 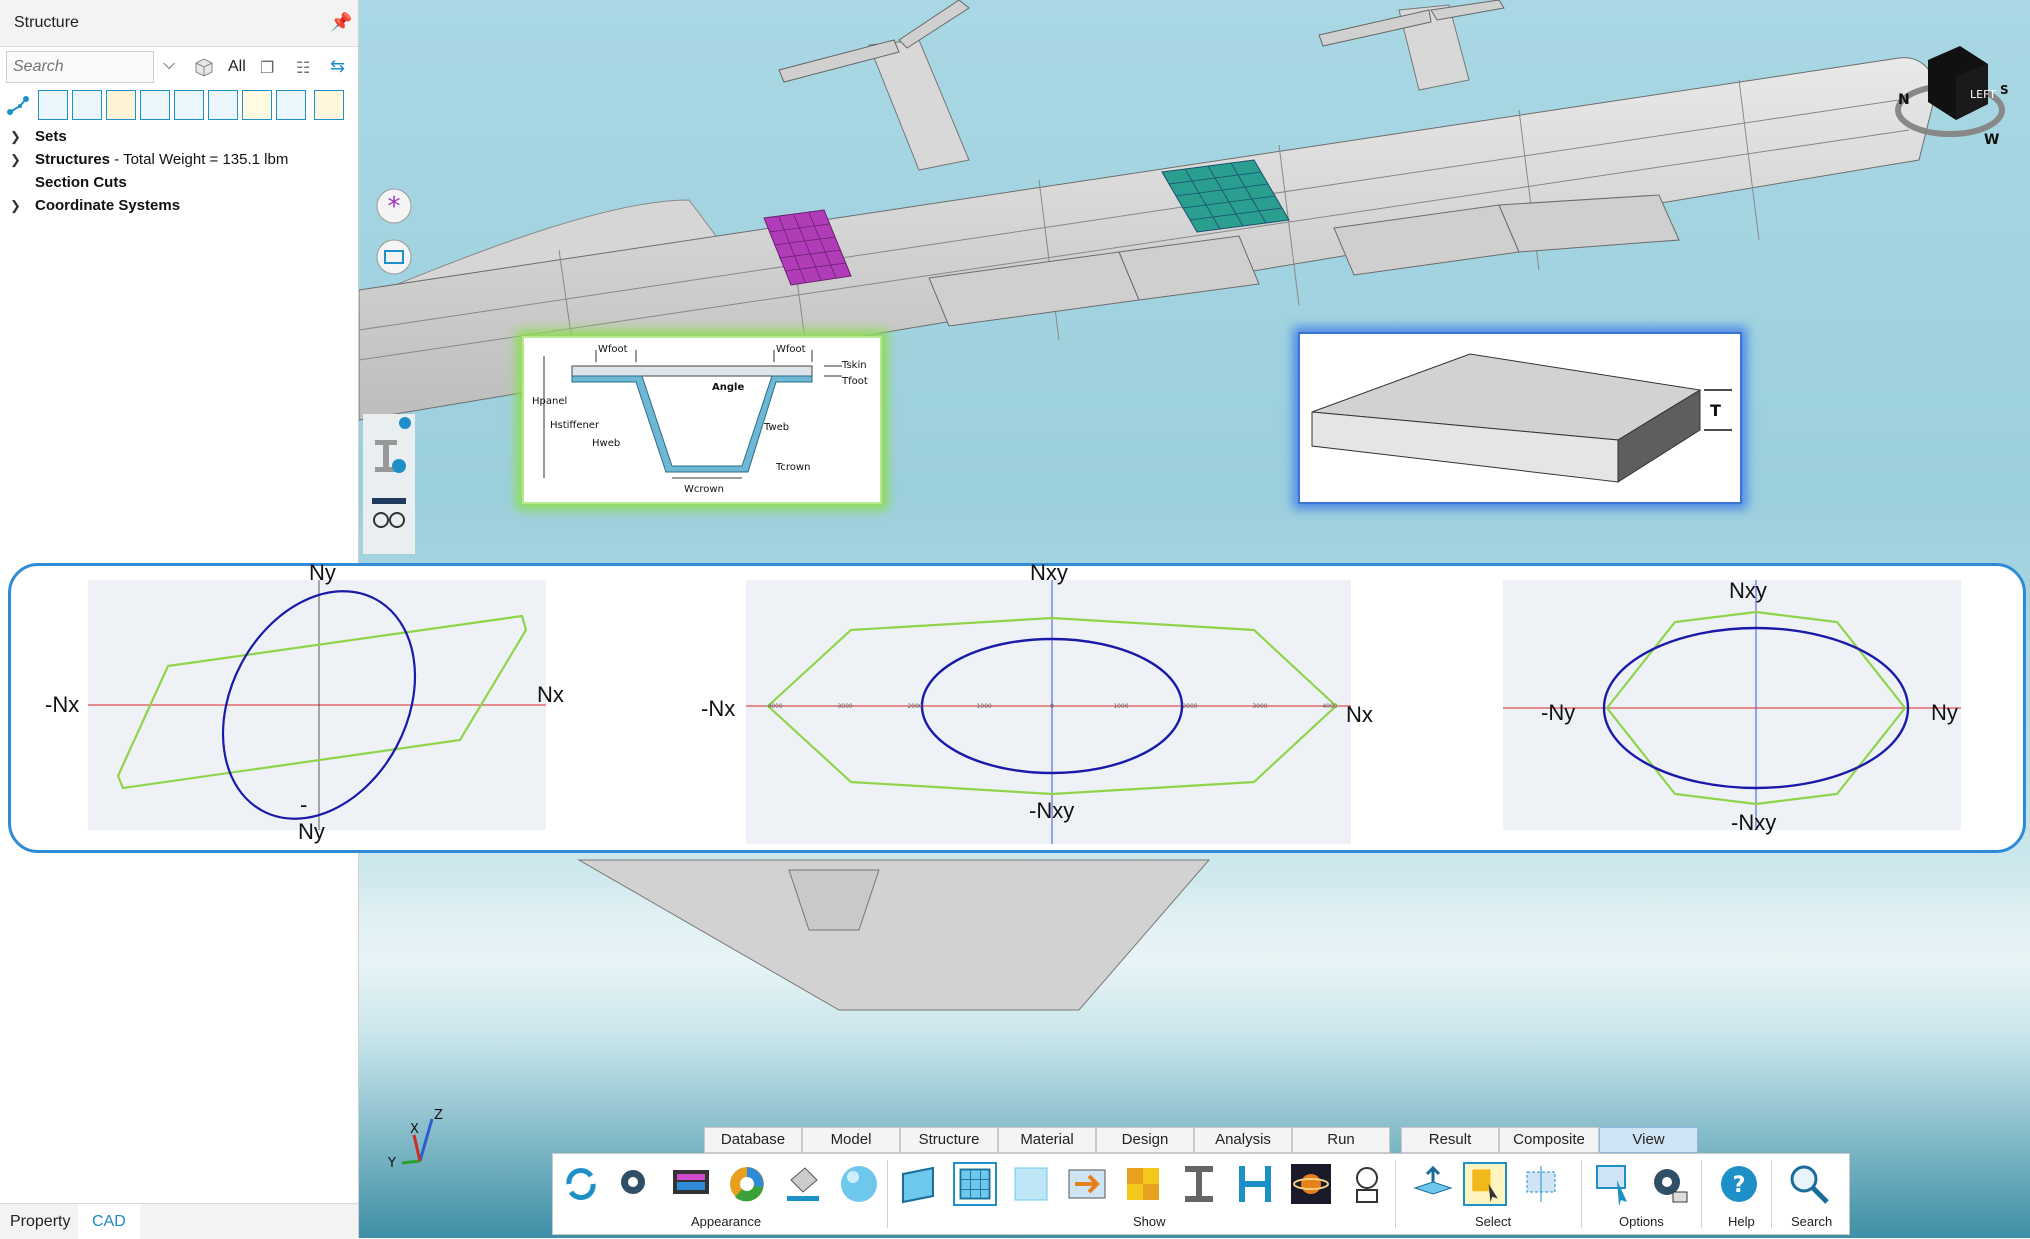 I want to click on label-t-foot: Tfoot, so click(x=854, y=381).